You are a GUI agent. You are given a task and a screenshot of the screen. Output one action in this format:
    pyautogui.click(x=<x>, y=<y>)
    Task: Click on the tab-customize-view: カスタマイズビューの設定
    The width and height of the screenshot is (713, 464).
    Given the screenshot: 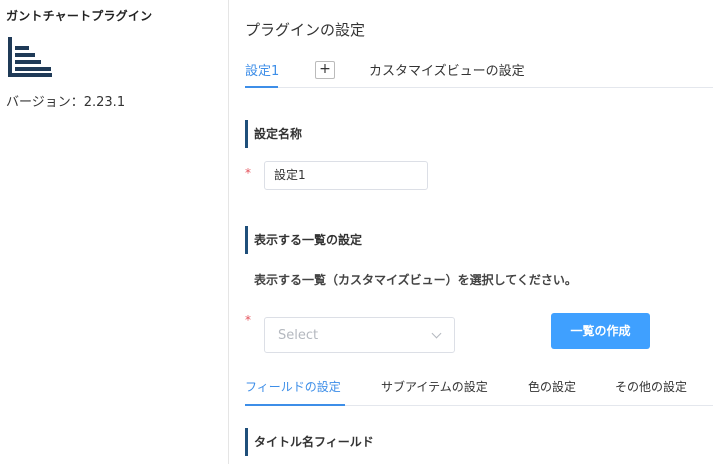 What is the action you would take?
    pyautogui.click(x=447, y=69)
    